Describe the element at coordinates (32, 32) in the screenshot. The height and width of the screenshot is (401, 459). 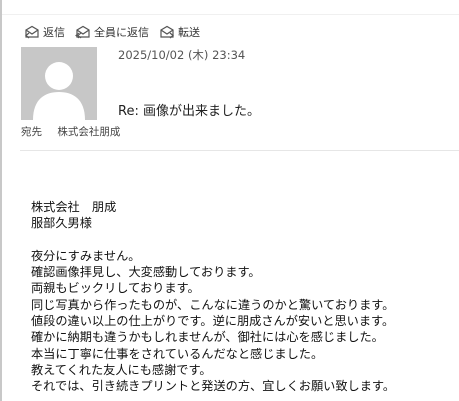
I see `reply-icon` at that location.